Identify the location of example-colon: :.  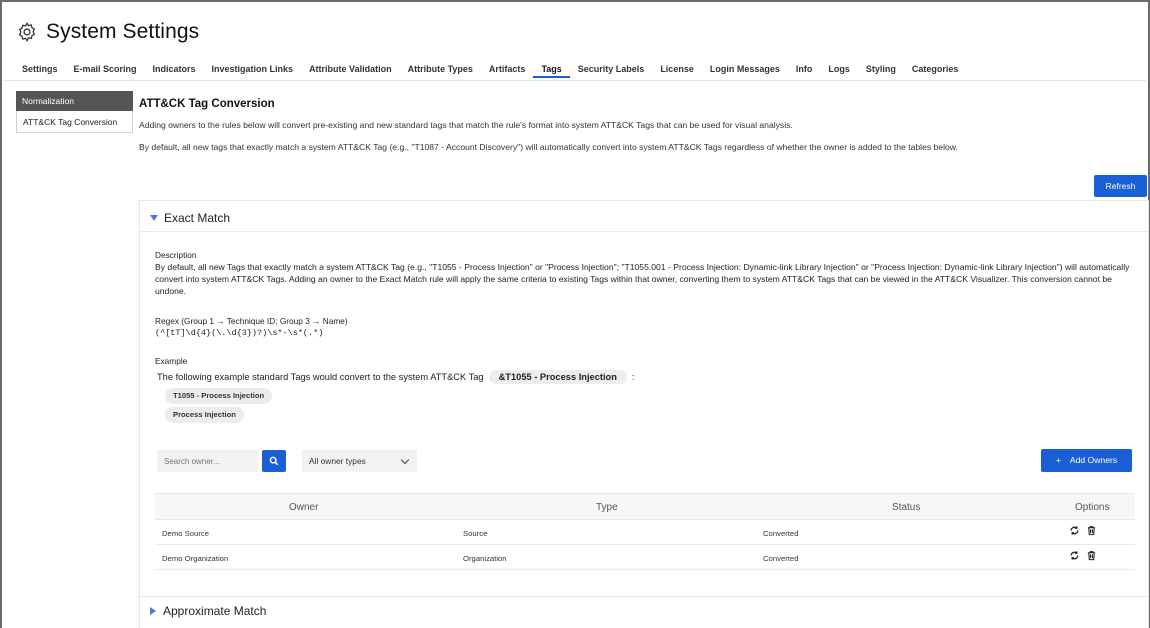
(633, 377).